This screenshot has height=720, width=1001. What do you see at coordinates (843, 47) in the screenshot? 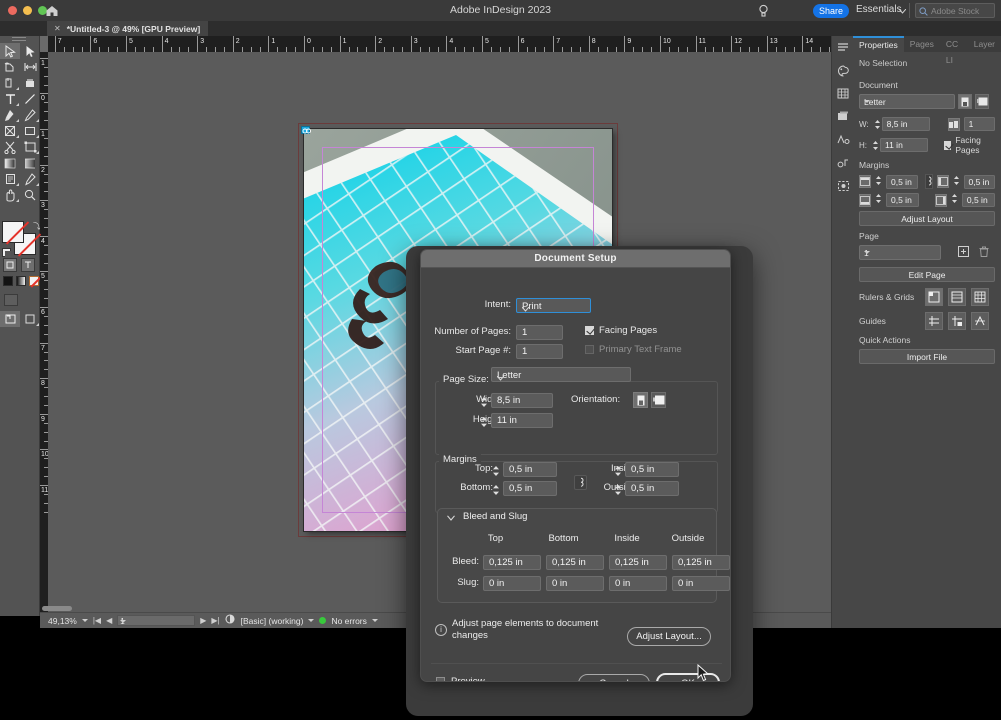
I see `paragraph-styles-icon` at bounding box center [843, 47].